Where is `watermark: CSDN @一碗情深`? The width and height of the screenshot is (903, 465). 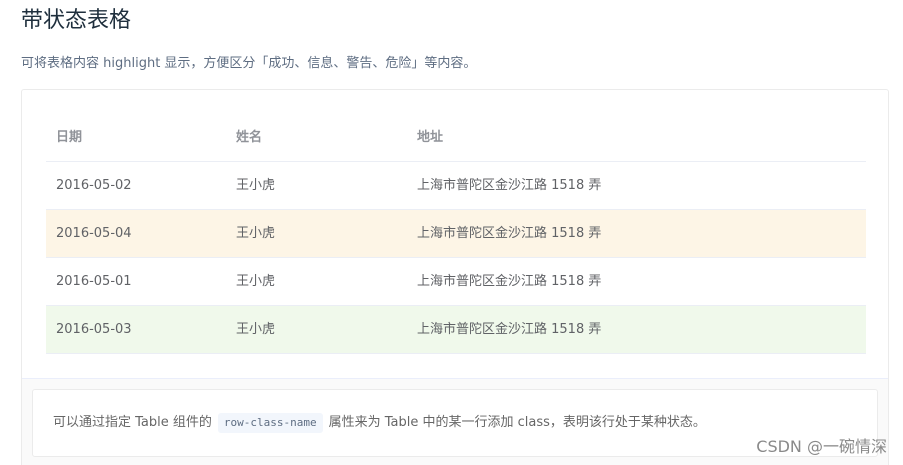
watermark: CSDN @一碗情深 is located at coordinates (821, 446).